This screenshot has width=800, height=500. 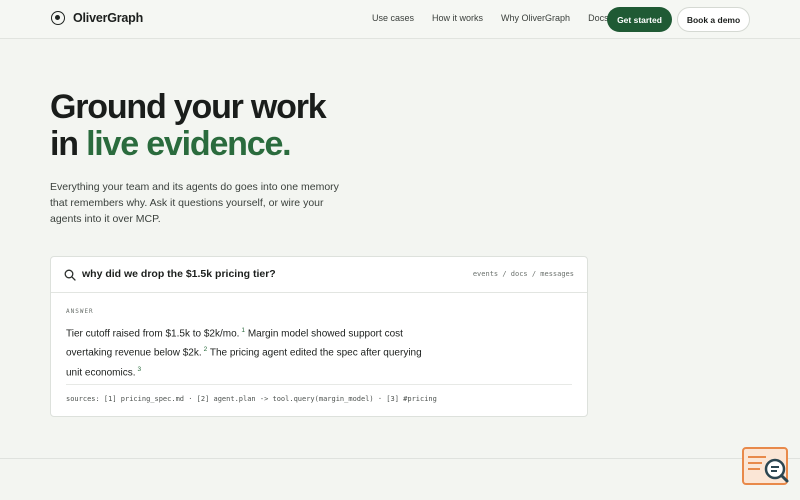 What do you see at coordinates (70, 275) in the screenshot?
I see `search-icon` at bounding box center [70, 275].